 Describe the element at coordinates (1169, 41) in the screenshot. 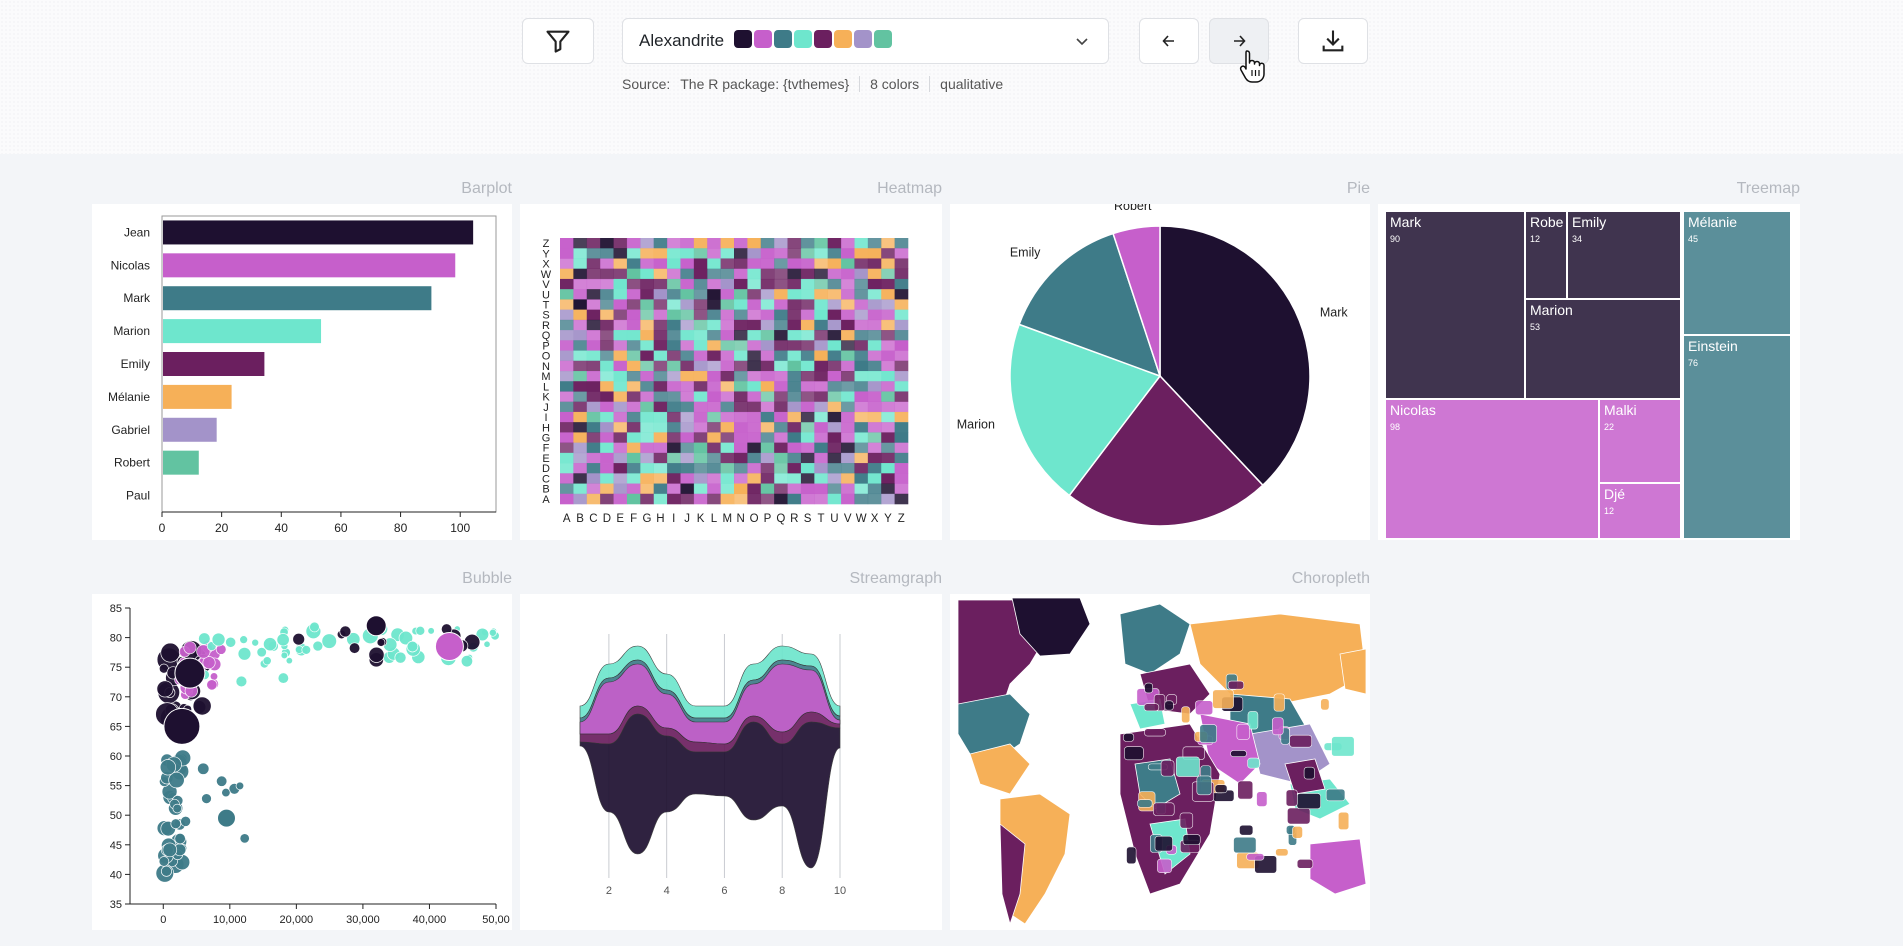

I see `previous-palette-button` at that location.